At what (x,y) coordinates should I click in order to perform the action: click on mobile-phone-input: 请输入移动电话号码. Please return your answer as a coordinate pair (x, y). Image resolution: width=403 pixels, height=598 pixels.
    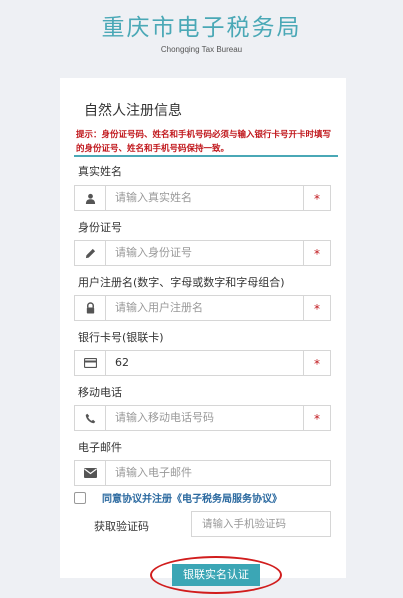
    Looking at the image, I should click on (164, 418).